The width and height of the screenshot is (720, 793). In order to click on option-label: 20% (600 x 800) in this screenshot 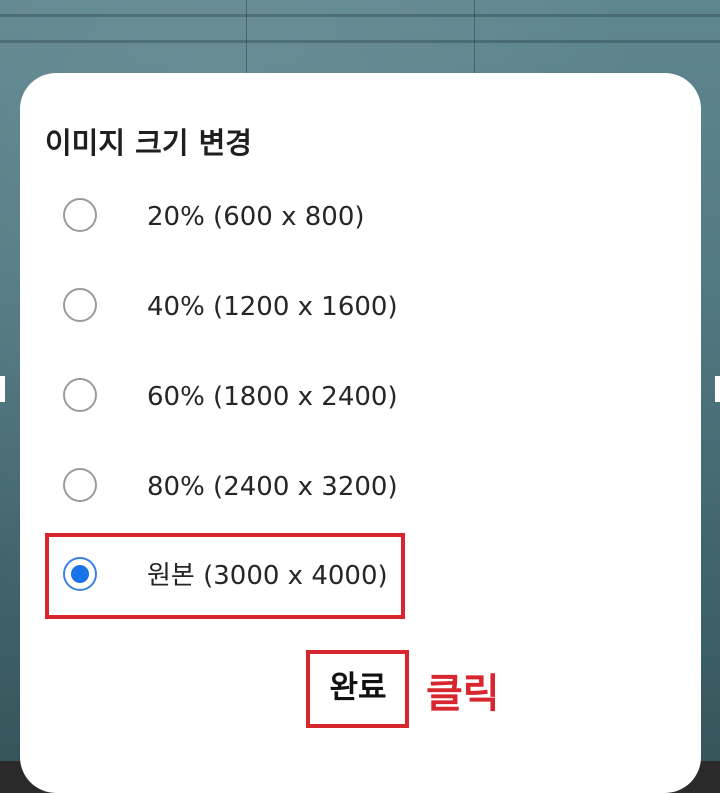, I will do `click(256, 217)`.